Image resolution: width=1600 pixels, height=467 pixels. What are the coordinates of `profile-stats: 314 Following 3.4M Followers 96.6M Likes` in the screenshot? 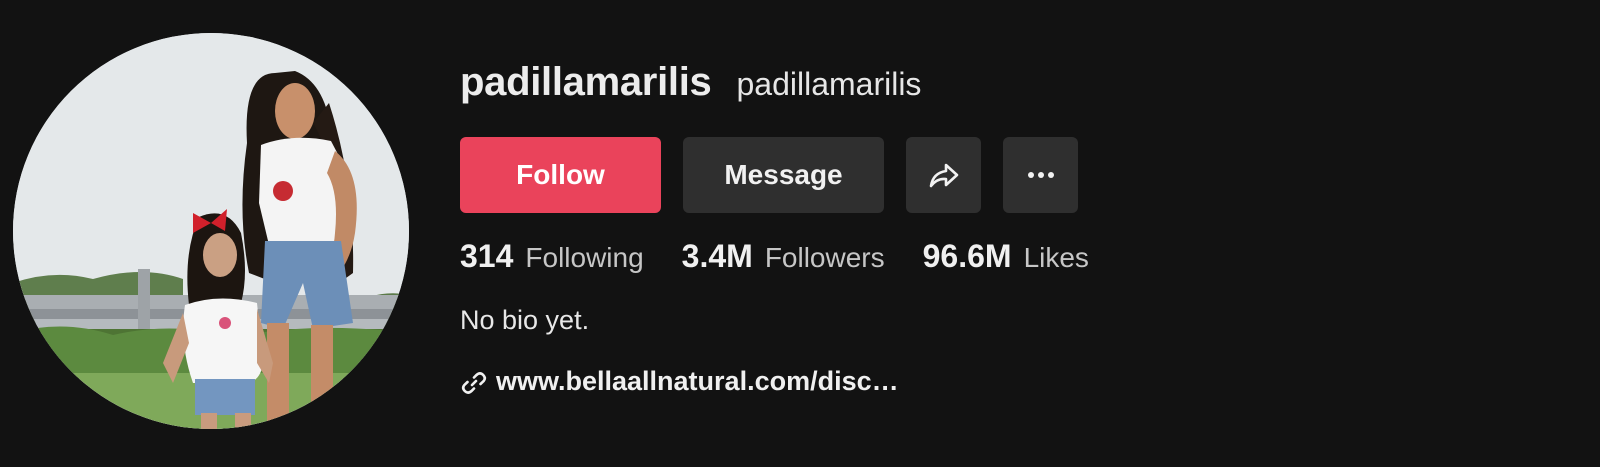 It's located at (793, 256).